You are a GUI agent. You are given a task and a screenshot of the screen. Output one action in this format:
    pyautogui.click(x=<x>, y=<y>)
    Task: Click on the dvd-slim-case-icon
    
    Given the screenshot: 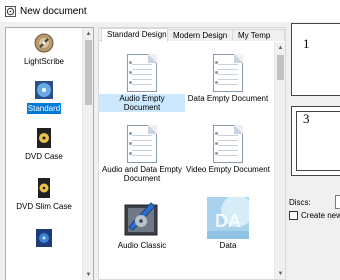 What is the action you would take?
    pyautogui.click(x=44, y=188)
    